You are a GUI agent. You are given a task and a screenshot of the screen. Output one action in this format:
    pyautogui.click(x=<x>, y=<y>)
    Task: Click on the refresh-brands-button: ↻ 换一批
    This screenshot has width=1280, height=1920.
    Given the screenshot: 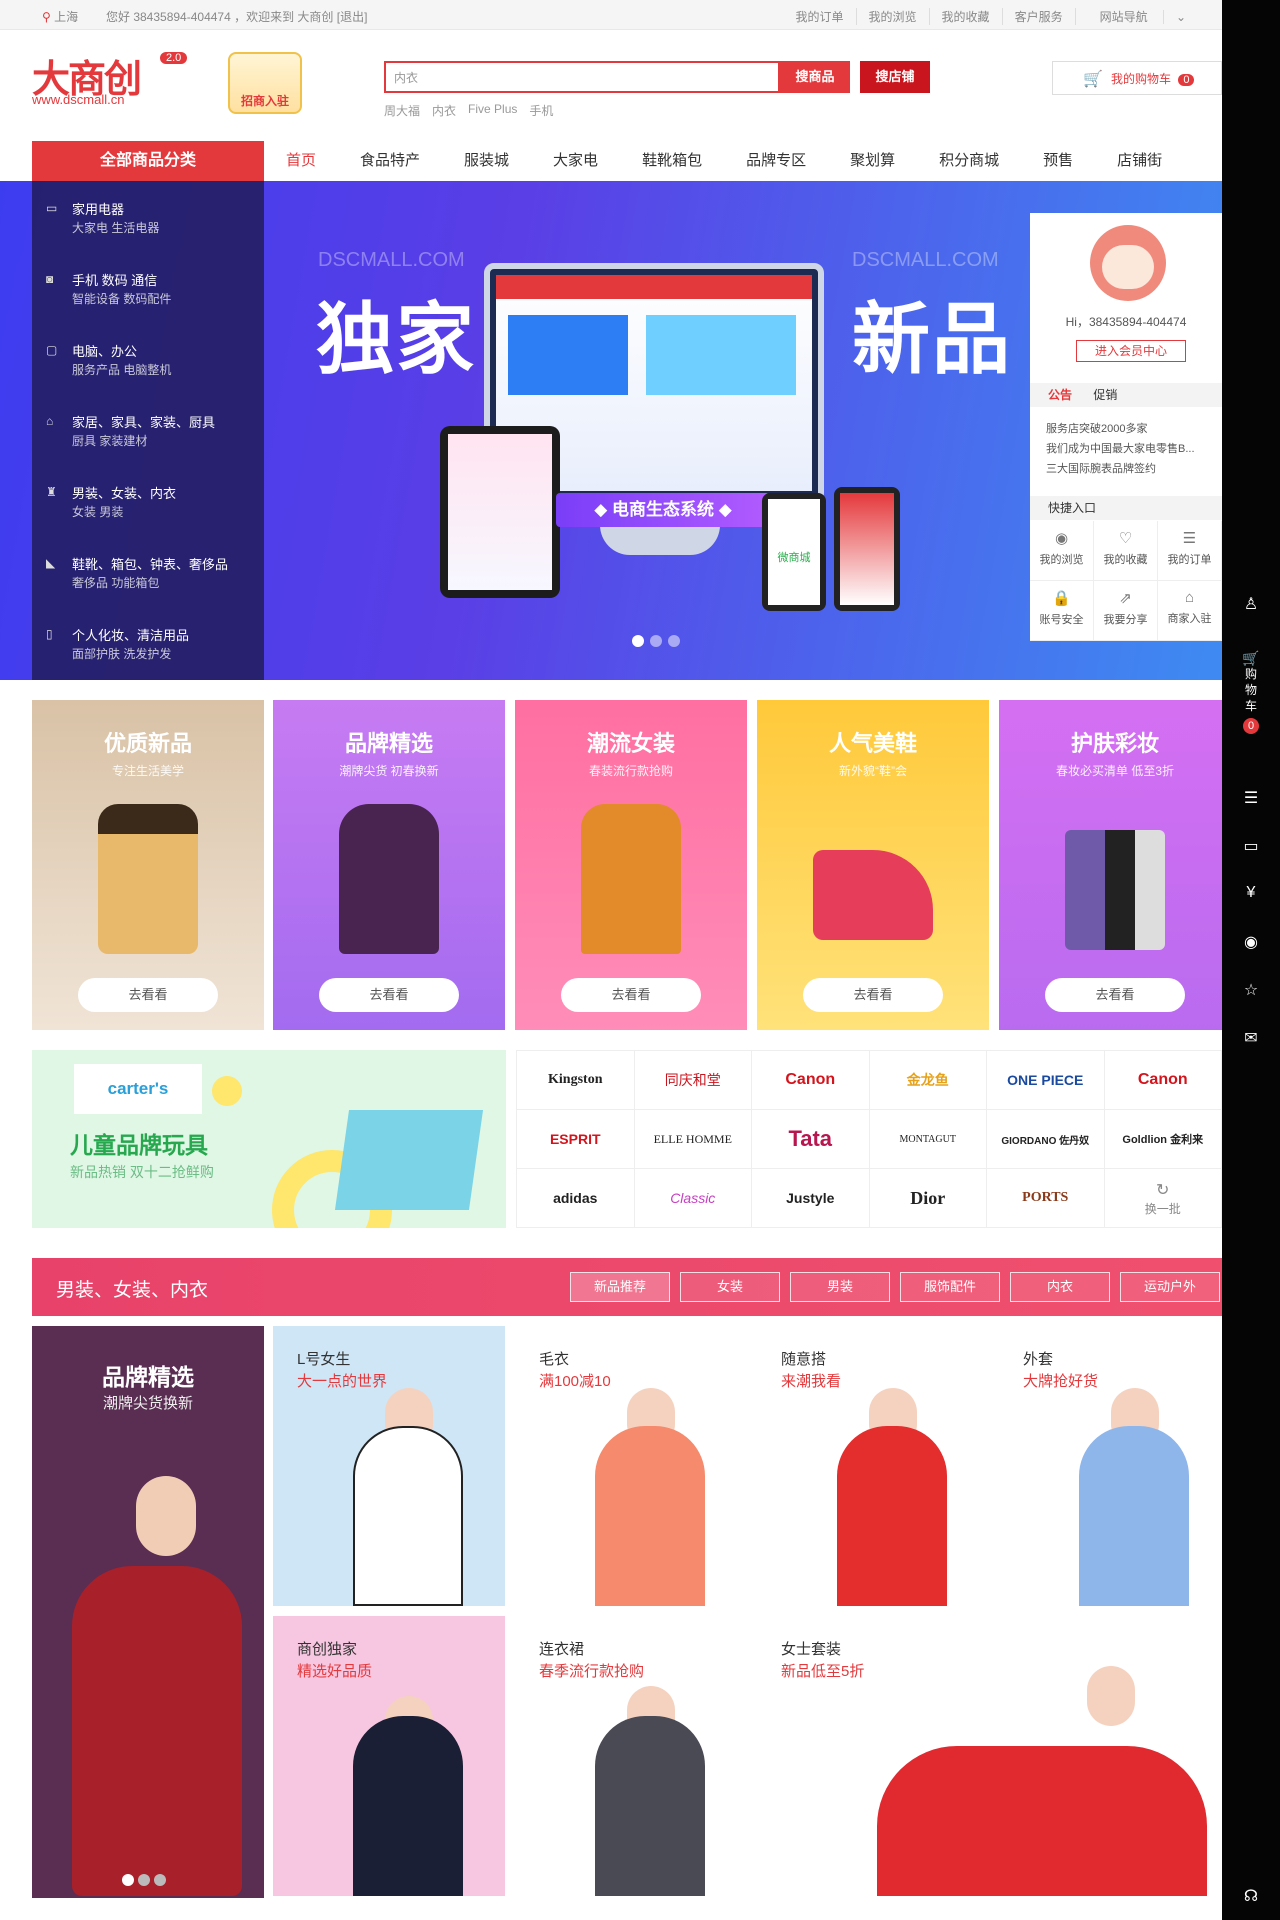 What is the action you would take?
    pyautogui.click(x=1163, y=1198)
    